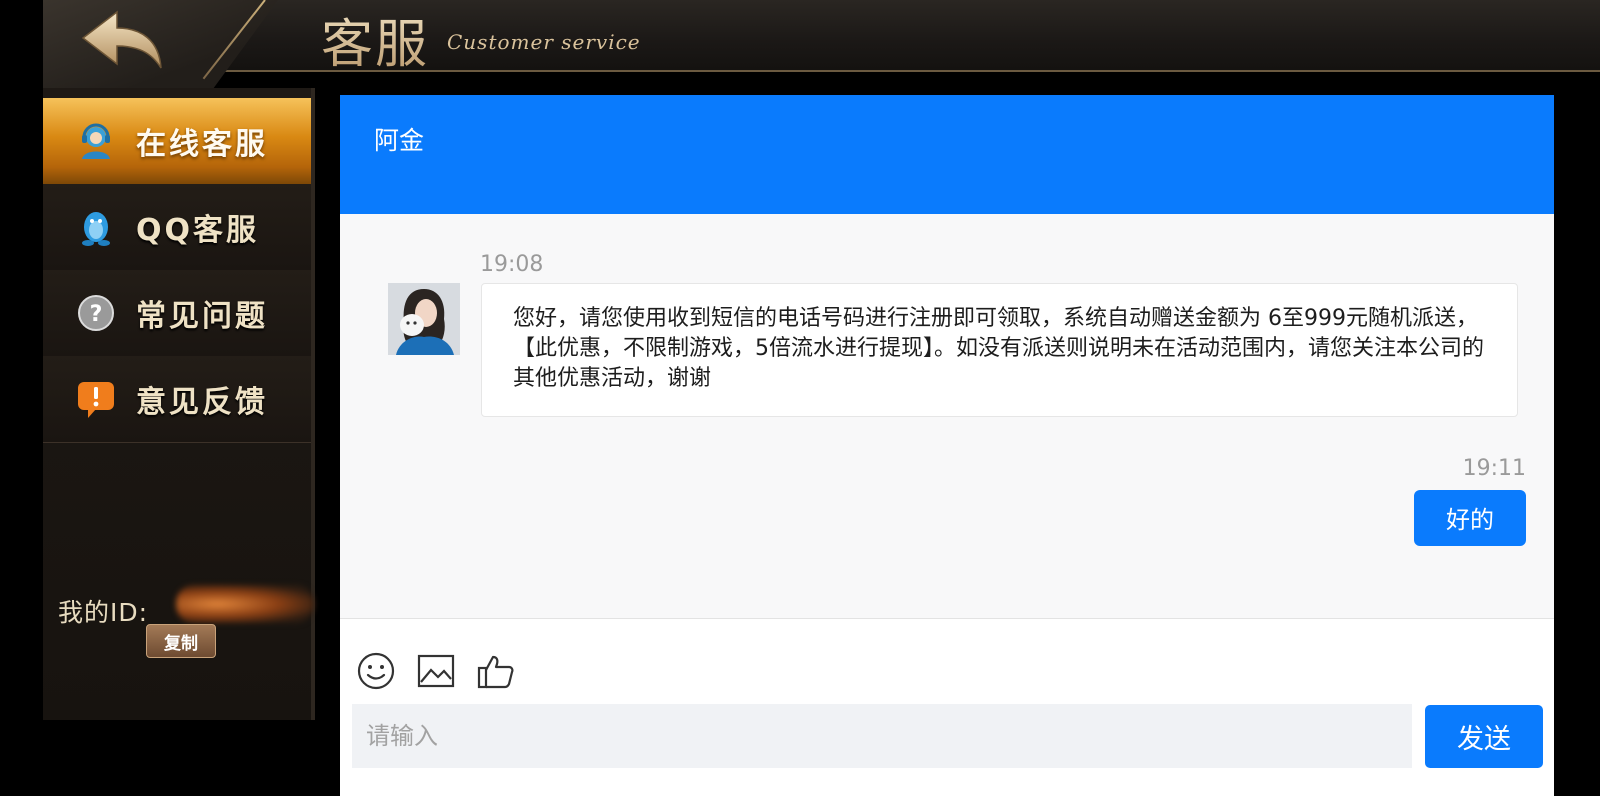 This screenshot has width=1600, height=796. What do you see at coordinates (198, 230) in the screenshot?
I see `sidebar-item-label: QQ客服` at bounding box center [198, 230].